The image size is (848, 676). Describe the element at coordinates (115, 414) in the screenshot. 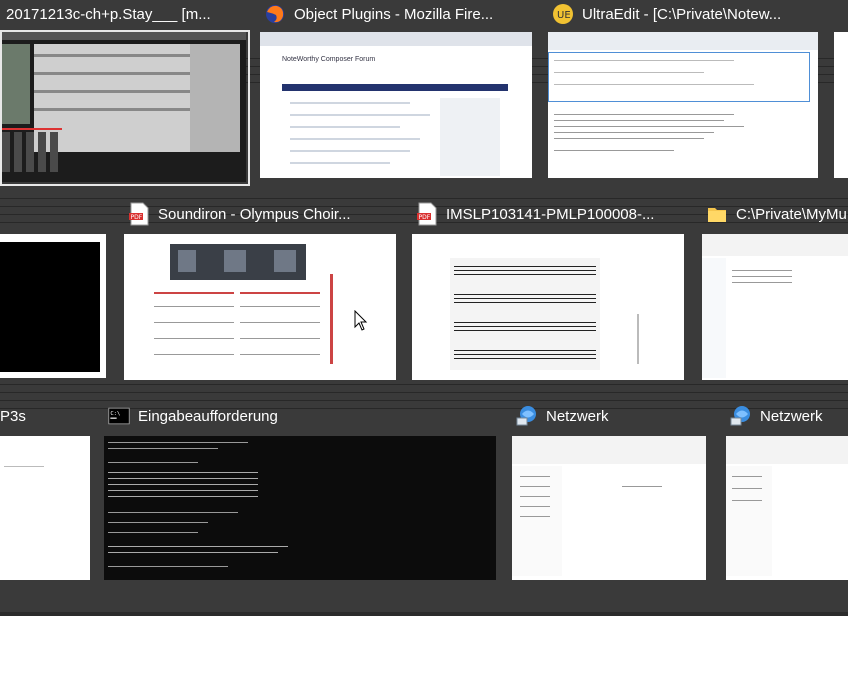

I see `svg-text: C:\` at that location.